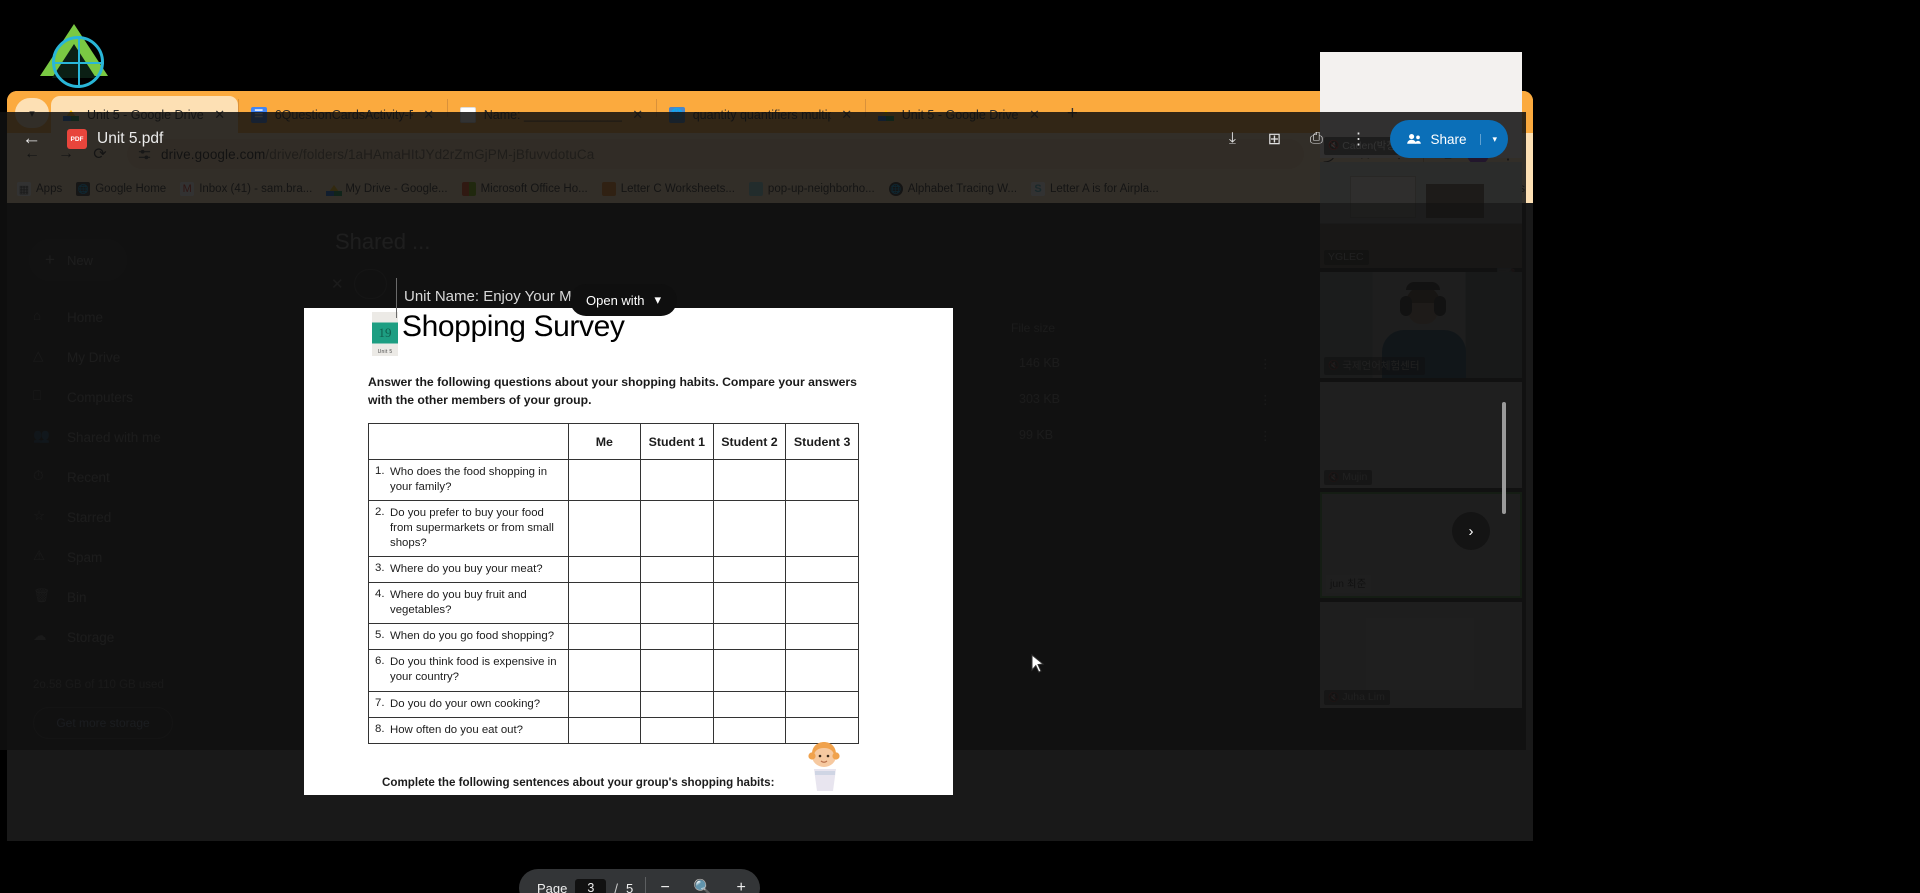 The height and width of the screenshot is (893, 1920). I want to click on question-cell: 7. Do you do your own cooking?, so click(468, 704).